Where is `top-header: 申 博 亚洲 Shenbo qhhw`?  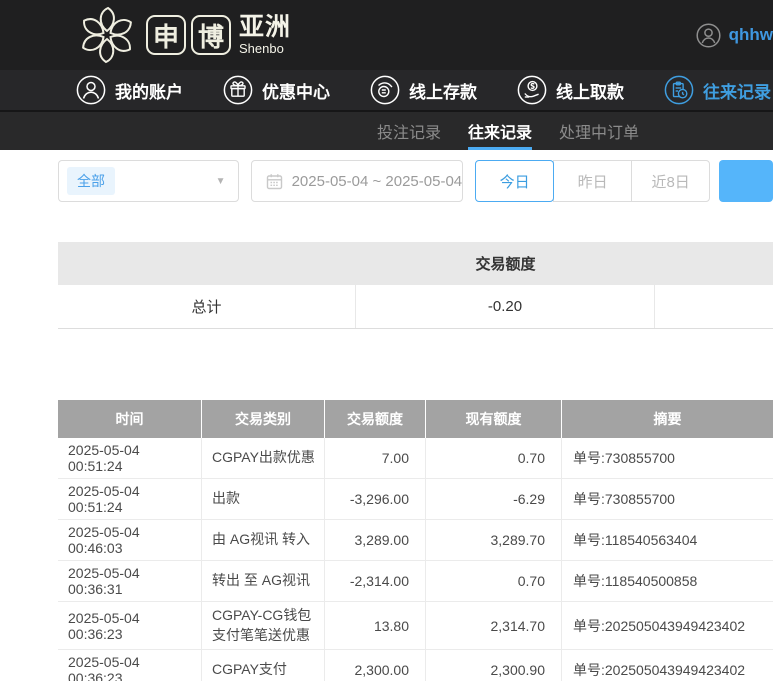 top-header: 申 博 亚洲 Shenbo qhhw is located at coordinates (386, 35).